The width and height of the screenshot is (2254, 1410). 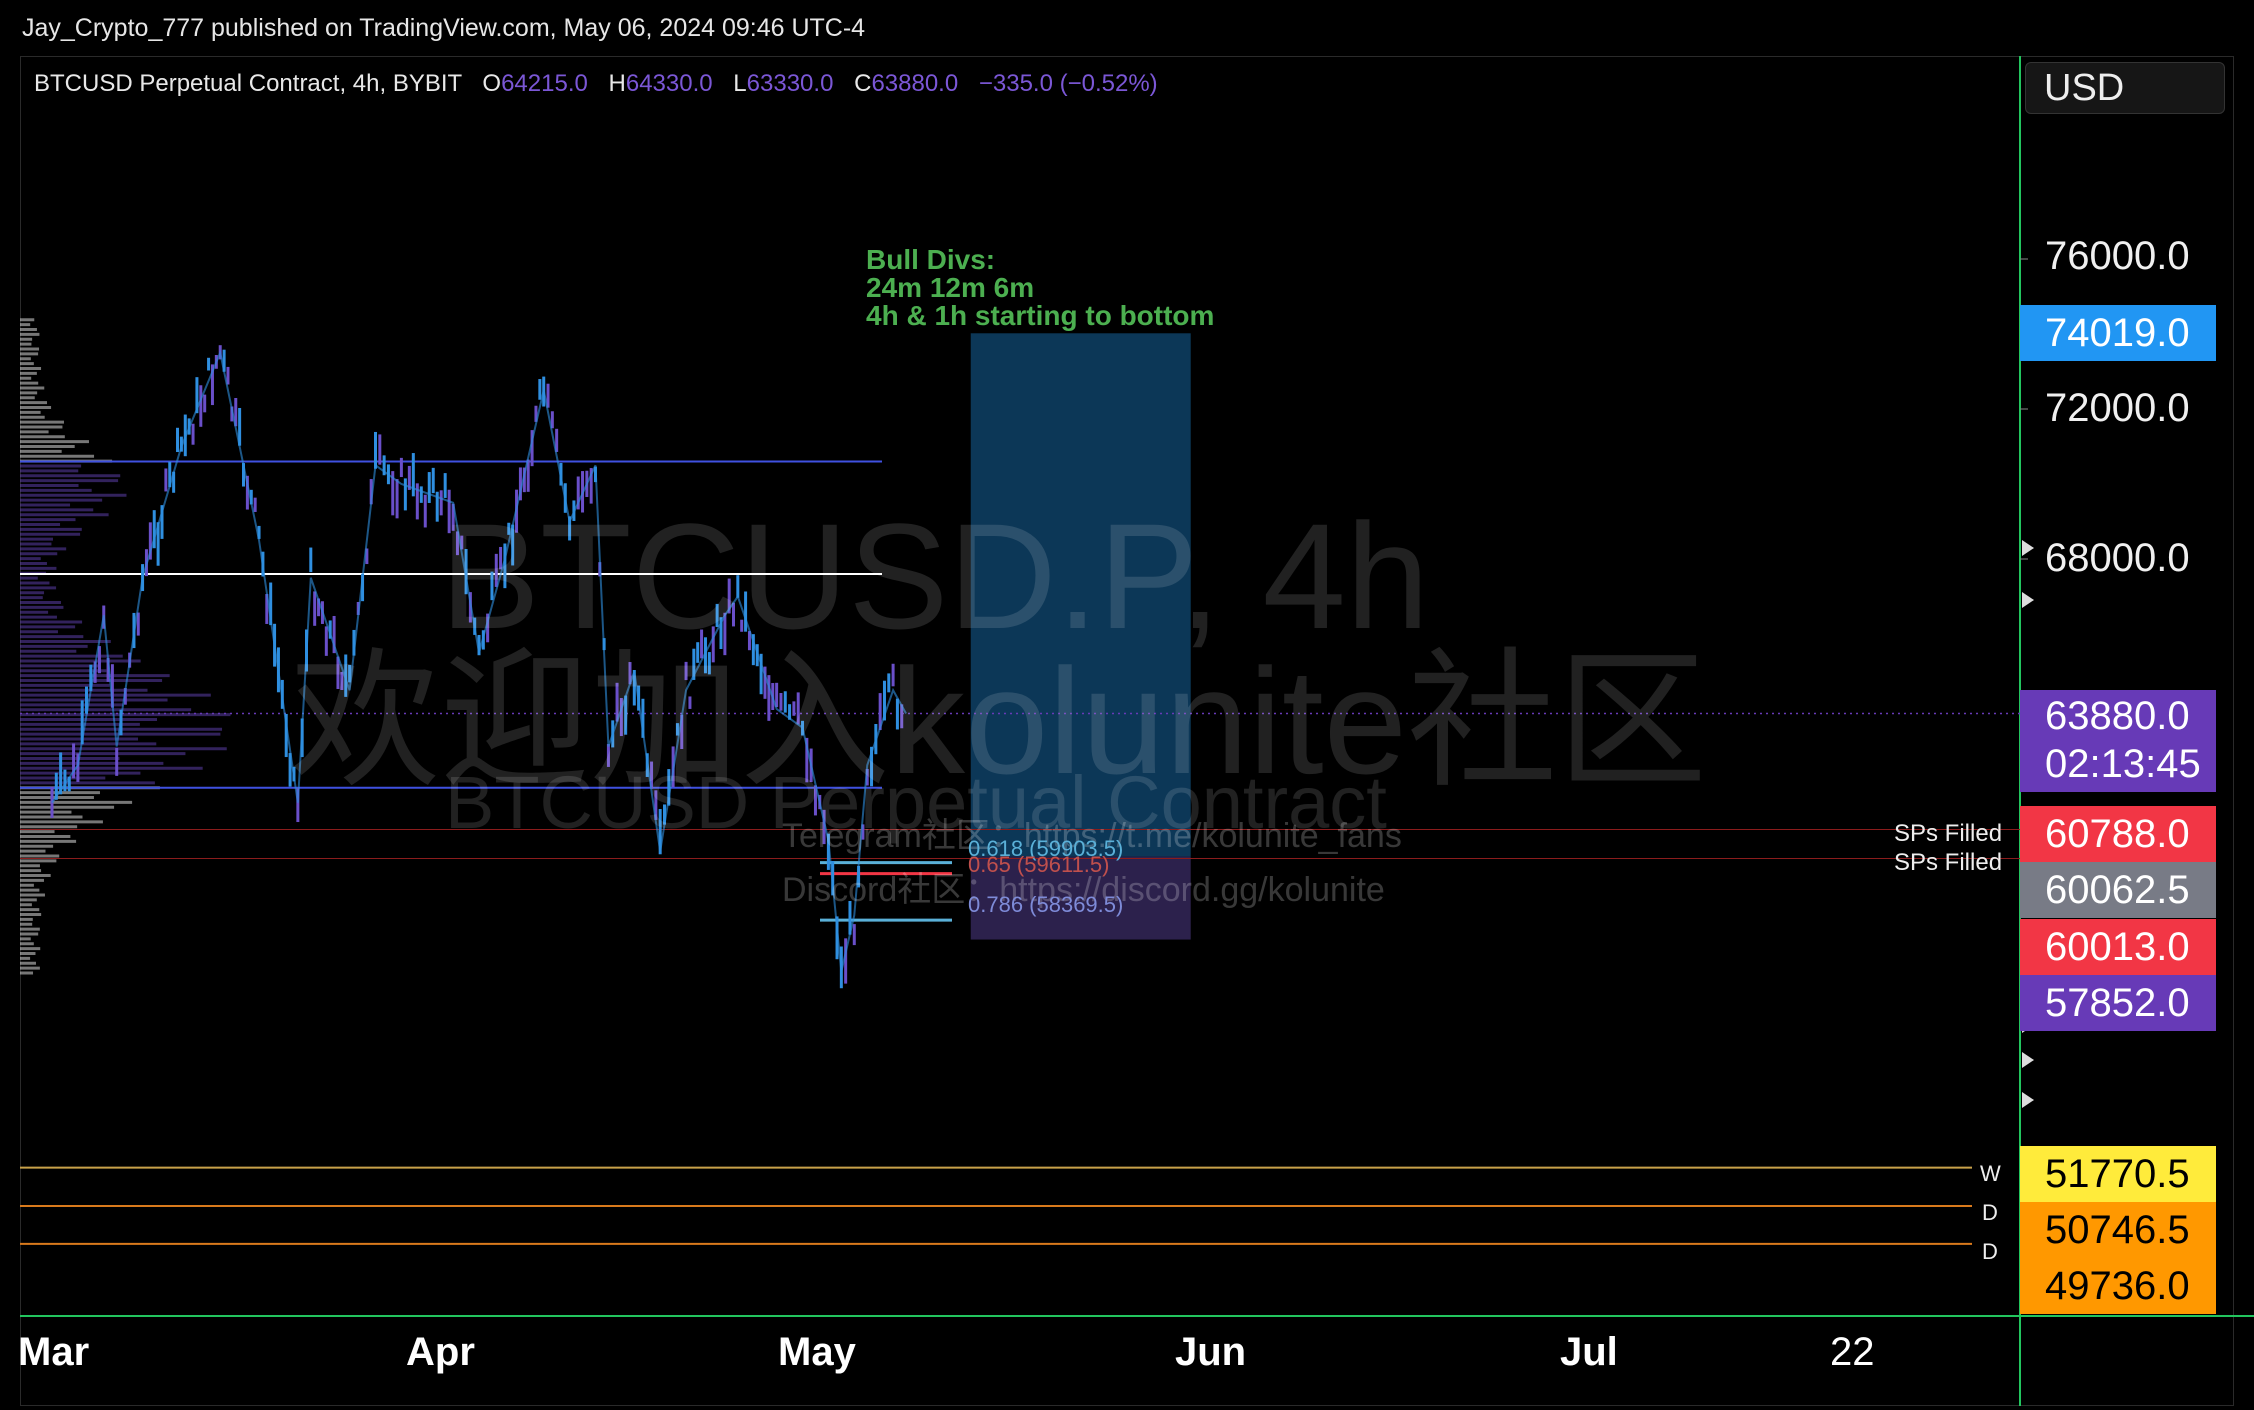 What do you see at coordinates (54, 1352) in the screenshot?
I see `x-tick-label: Mar` at bounding box center [54, 1352].